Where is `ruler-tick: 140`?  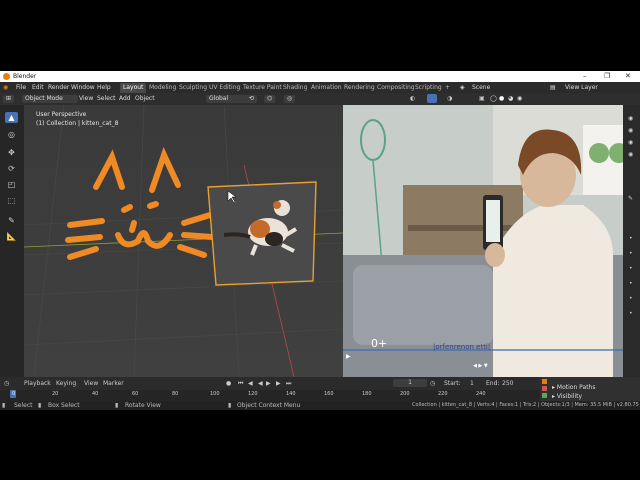 ruler-tick: 140 is located at coordinates (291, 394).